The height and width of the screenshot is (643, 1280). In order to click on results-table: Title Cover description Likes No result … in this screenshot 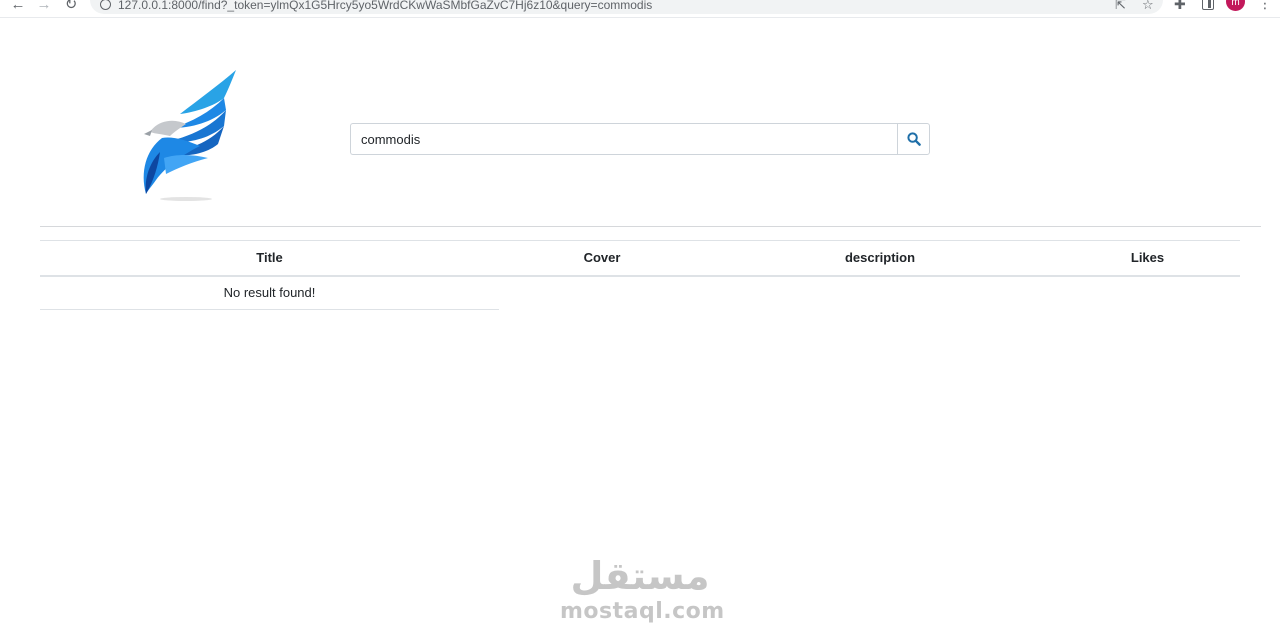, I will do `click(640, 275)`.